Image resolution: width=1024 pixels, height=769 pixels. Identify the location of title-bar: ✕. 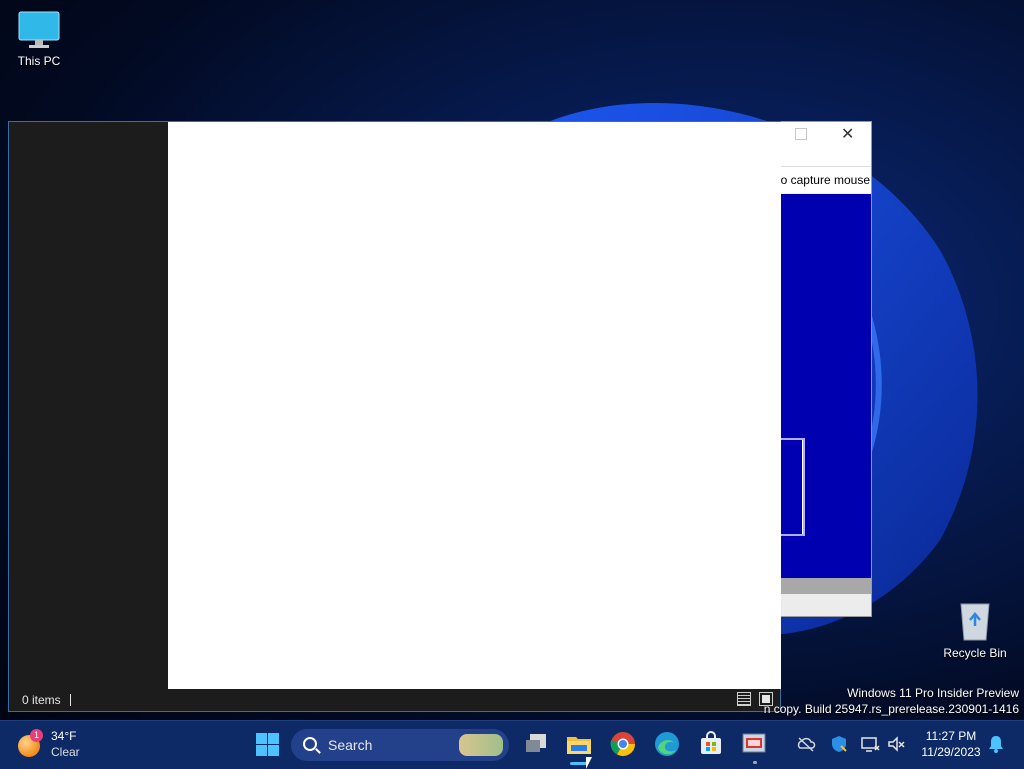
(826, 134).